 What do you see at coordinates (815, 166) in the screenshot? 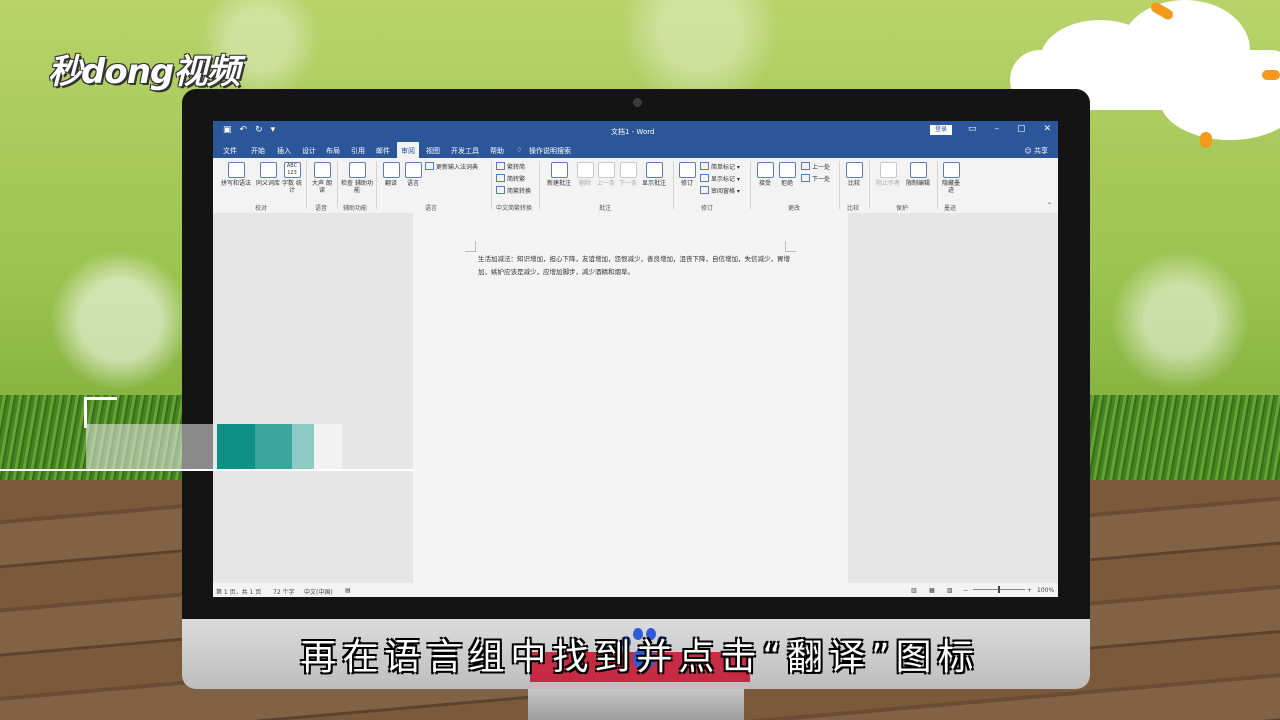
I see `previous-change-button: 上一处` at bounding box center [815, 166].